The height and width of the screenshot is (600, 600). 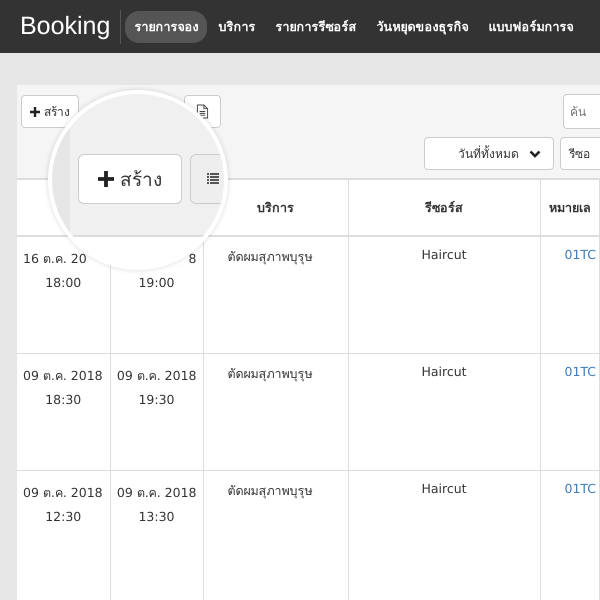 What do you see at coordinates (213, 179) in the screenshot?
I see `list-icon` at bounding box center [213, 179].